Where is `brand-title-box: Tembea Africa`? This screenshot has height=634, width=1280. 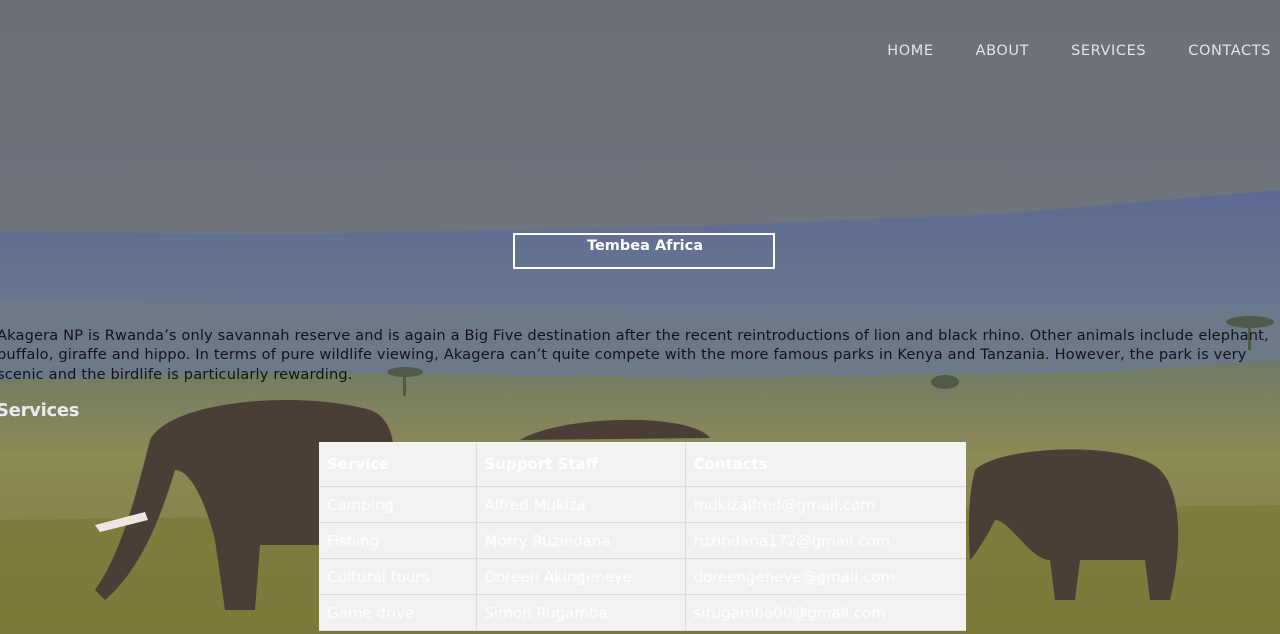 brand-title-box: Tembea Africa is located at coordinates (644, 251).